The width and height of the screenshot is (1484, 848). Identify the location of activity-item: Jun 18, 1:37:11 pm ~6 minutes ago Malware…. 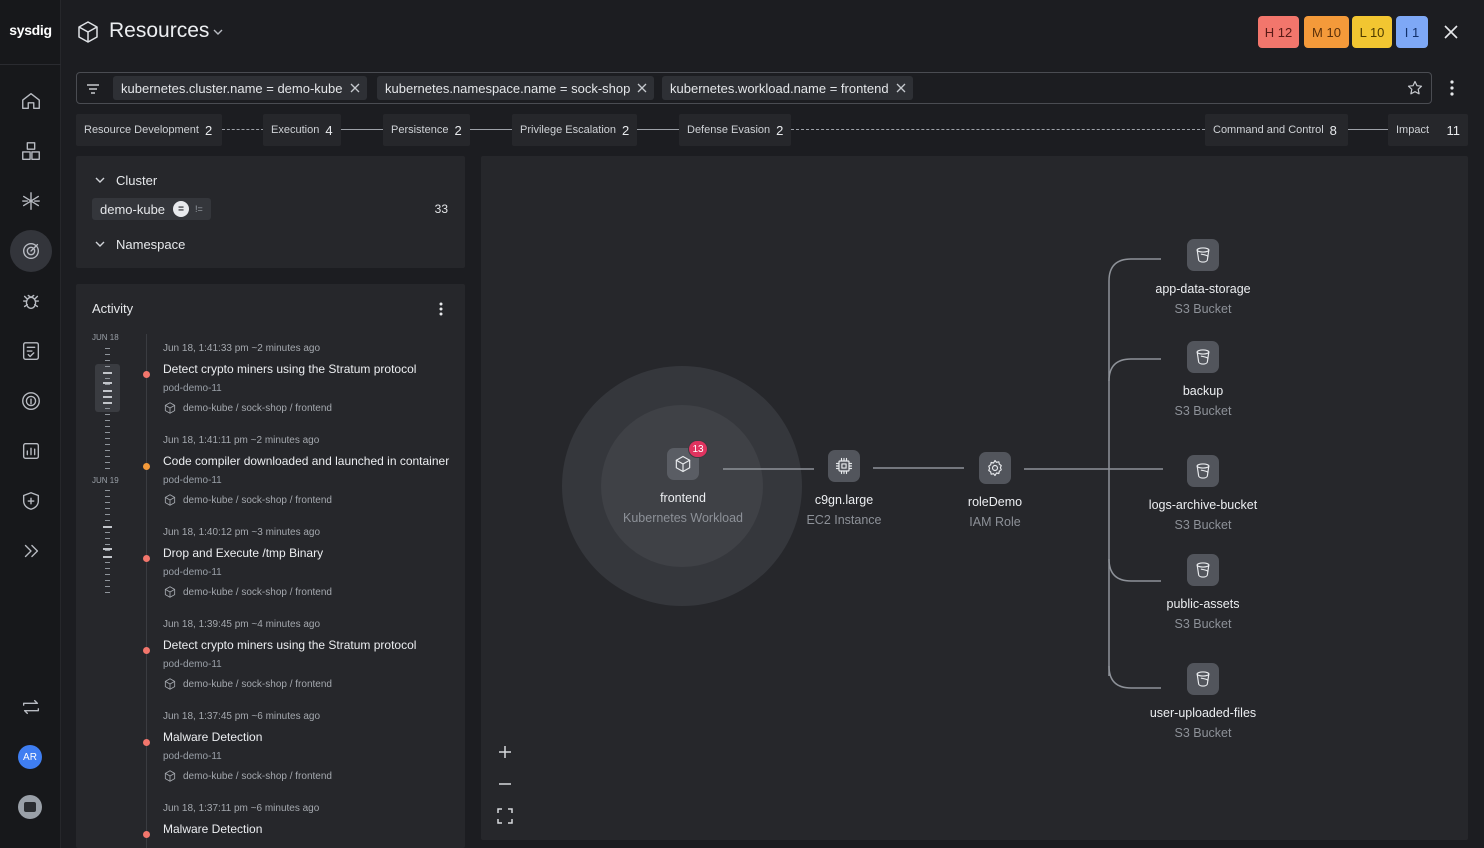
(300, 820).